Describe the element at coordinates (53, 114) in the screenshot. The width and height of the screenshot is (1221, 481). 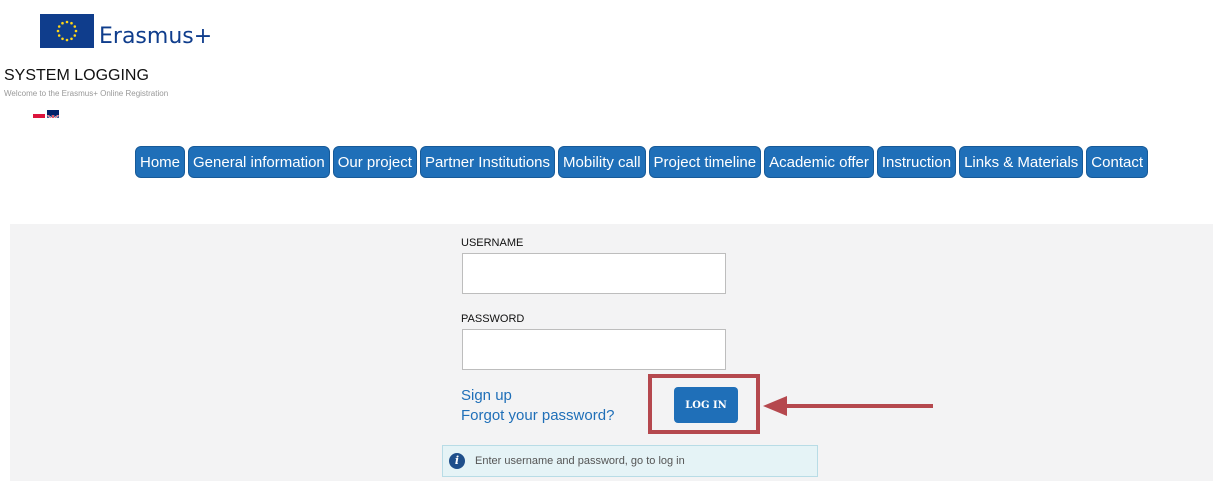
I see `uk-flag-icon` at that location.